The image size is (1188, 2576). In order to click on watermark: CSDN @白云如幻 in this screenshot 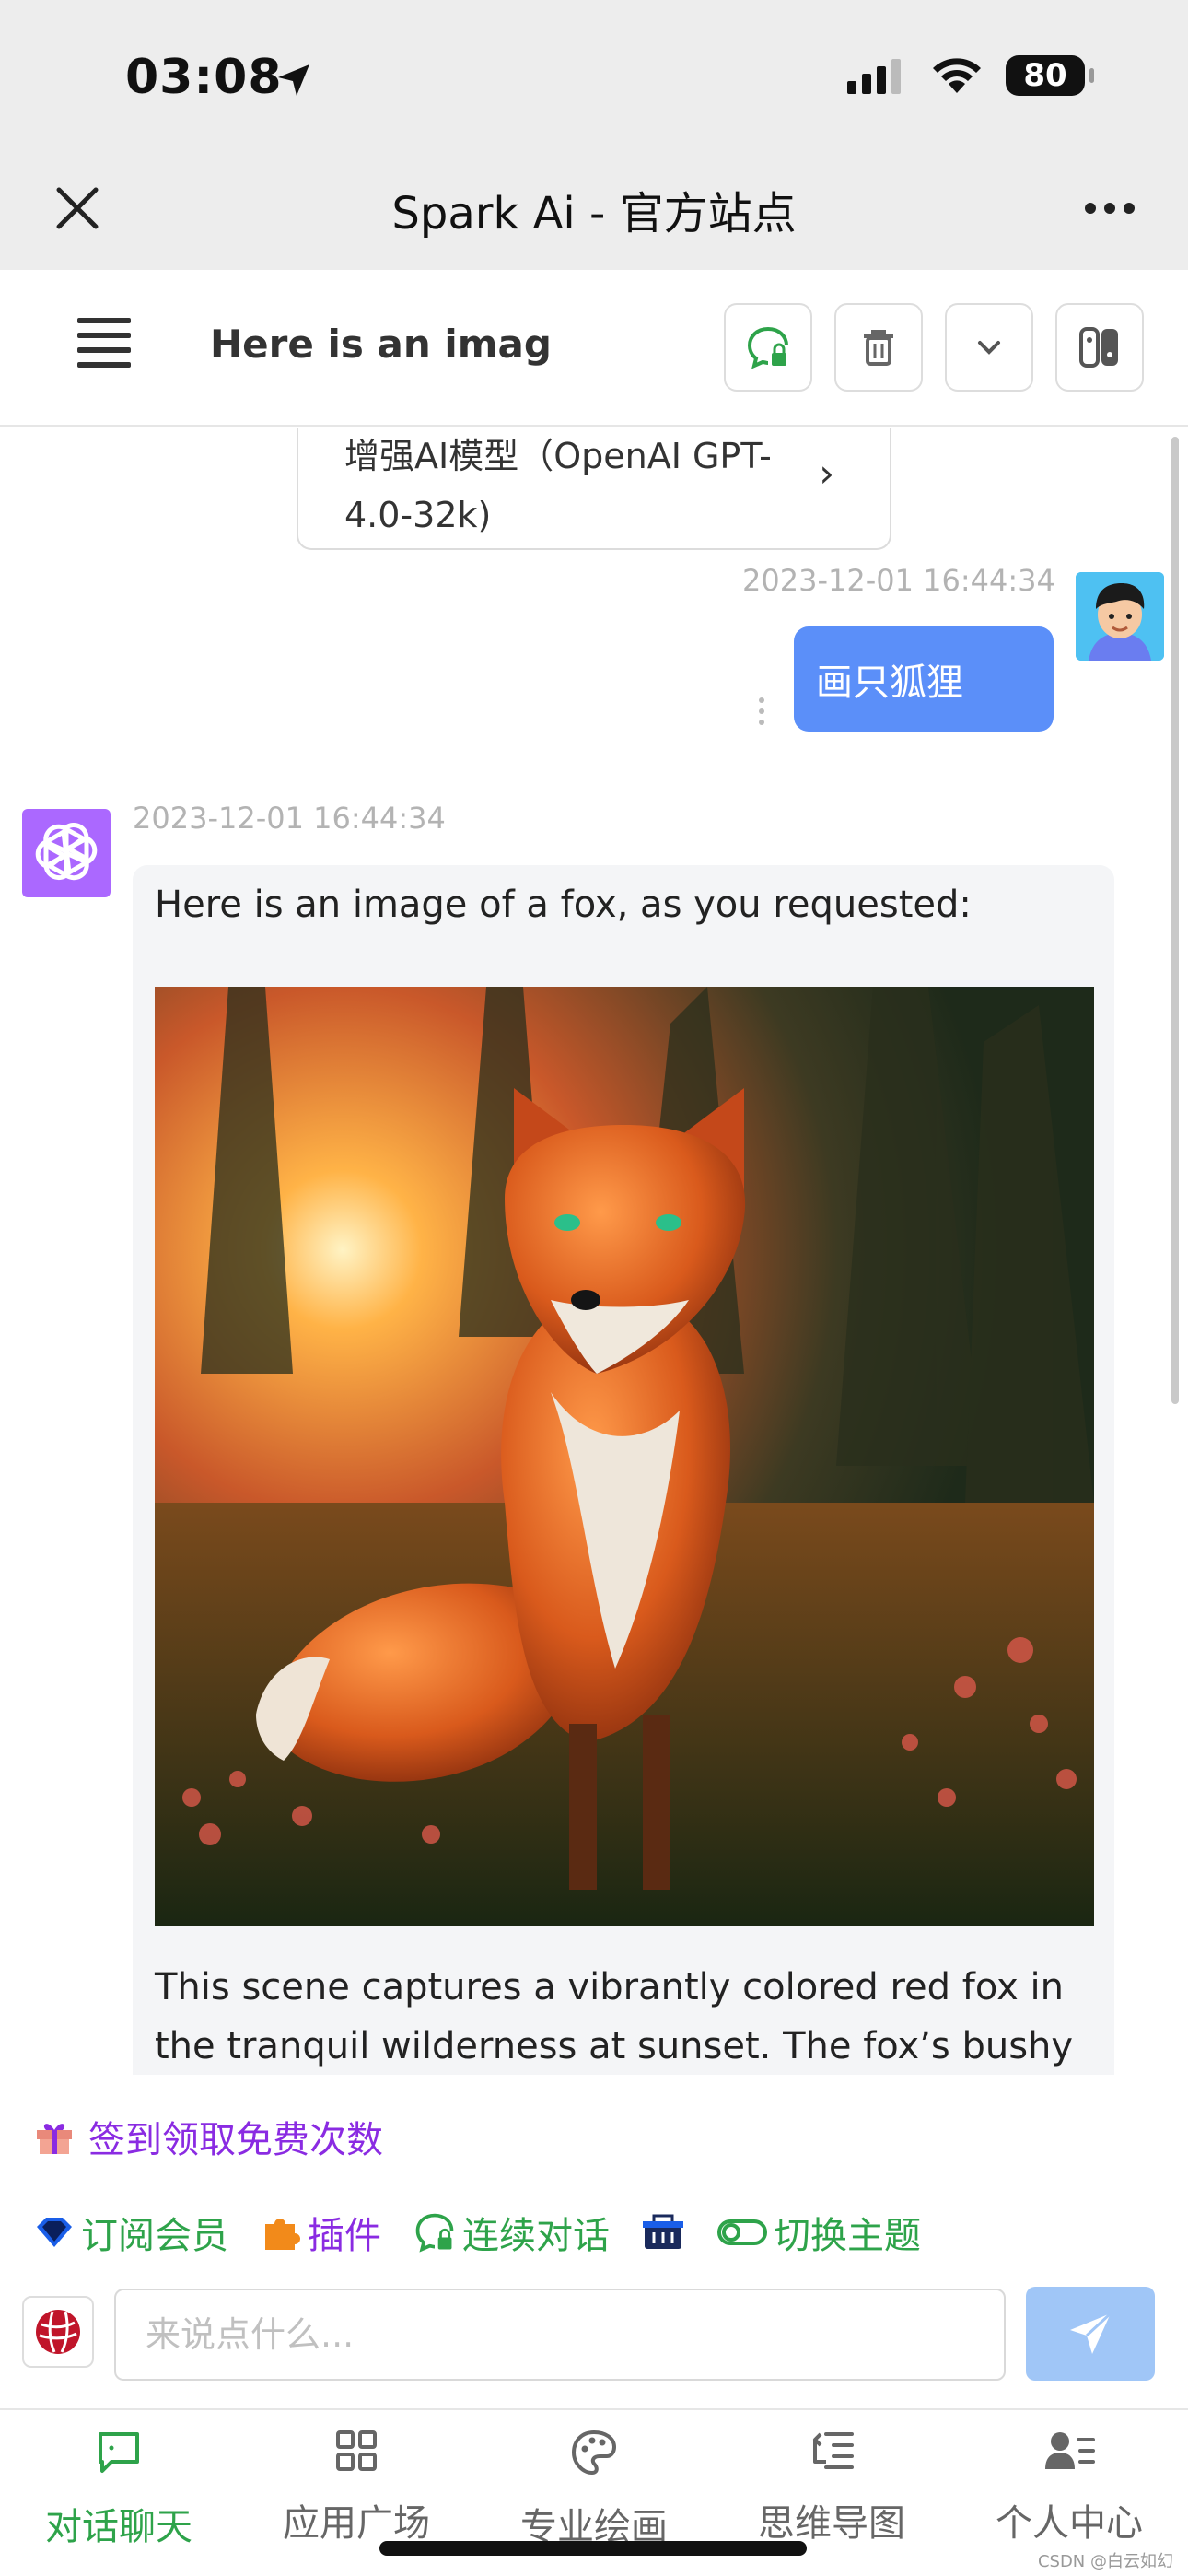, I will do `click(1105, 2561)`.